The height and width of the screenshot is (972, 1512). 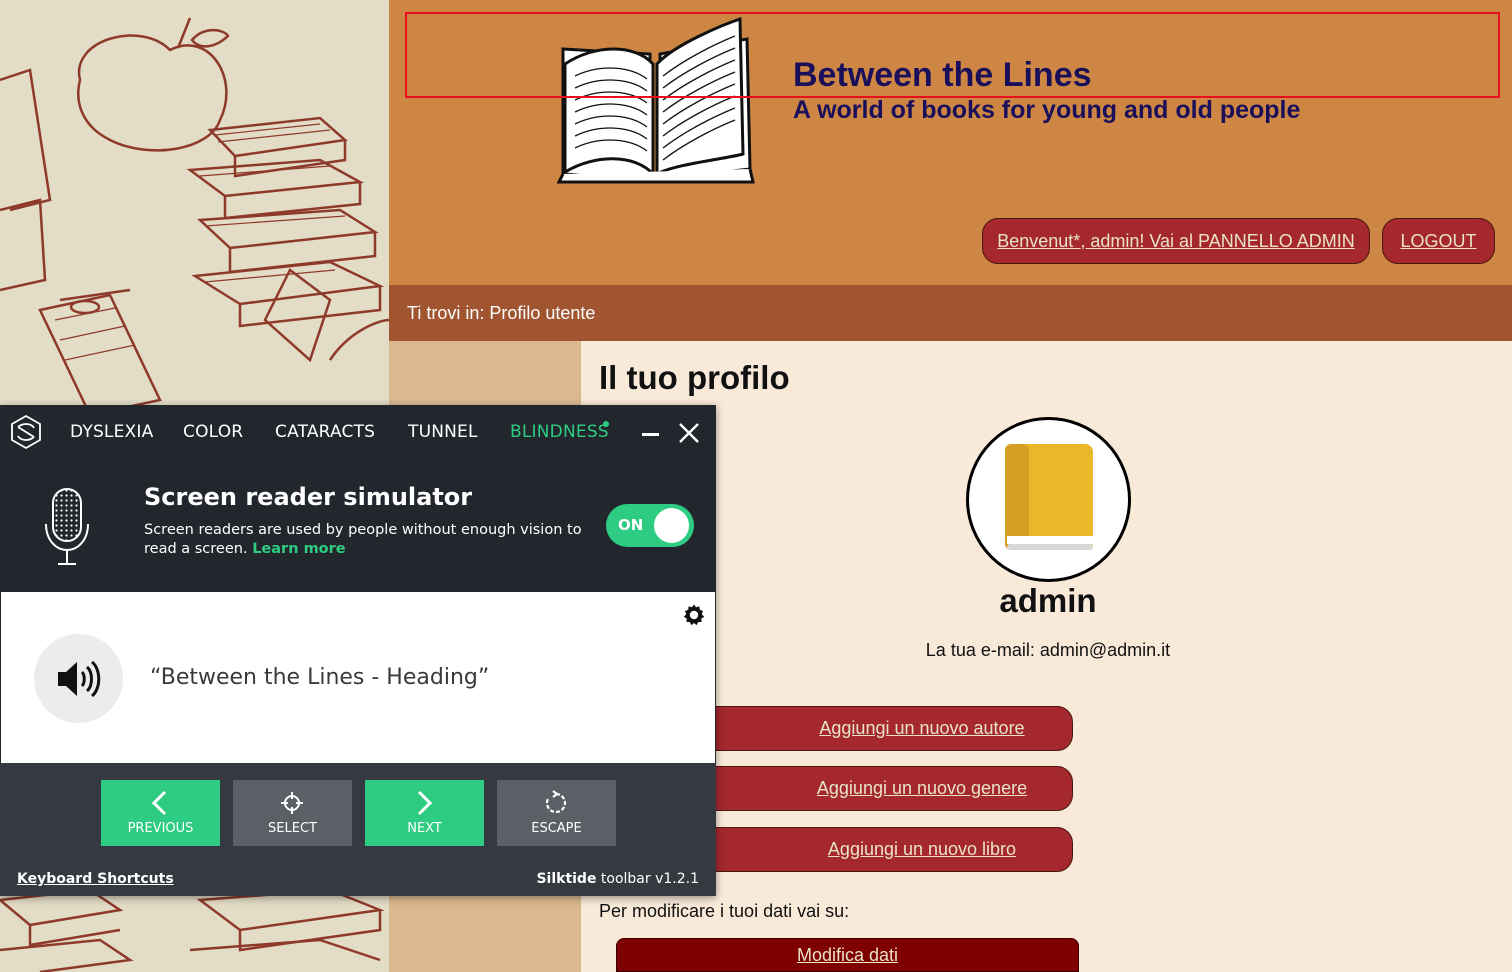 What do you see at coordinates (298, 549) in the screenshot?
I see `learn-more-link: Learn more` at bounding box center [298, 549].